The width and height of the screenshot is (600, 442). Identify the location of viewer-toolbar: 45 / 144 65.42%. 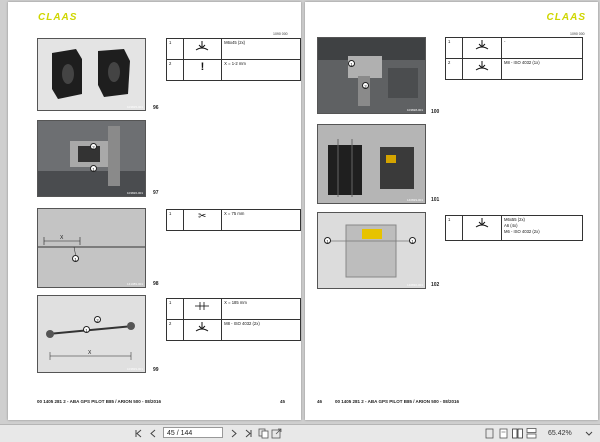
(300, 433).